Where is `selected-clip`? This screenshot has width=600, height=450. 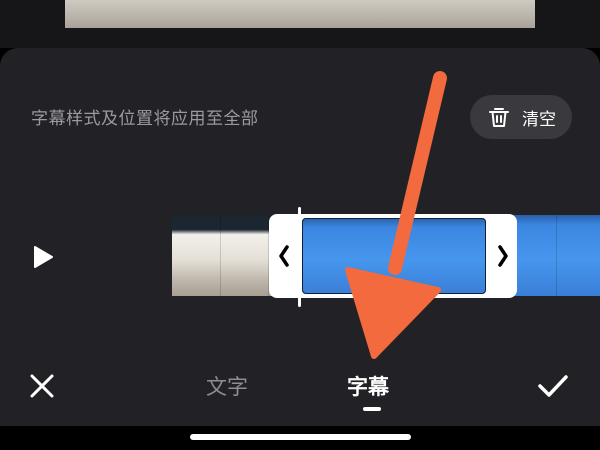
selected-clip is located at coordinates (394, 256).